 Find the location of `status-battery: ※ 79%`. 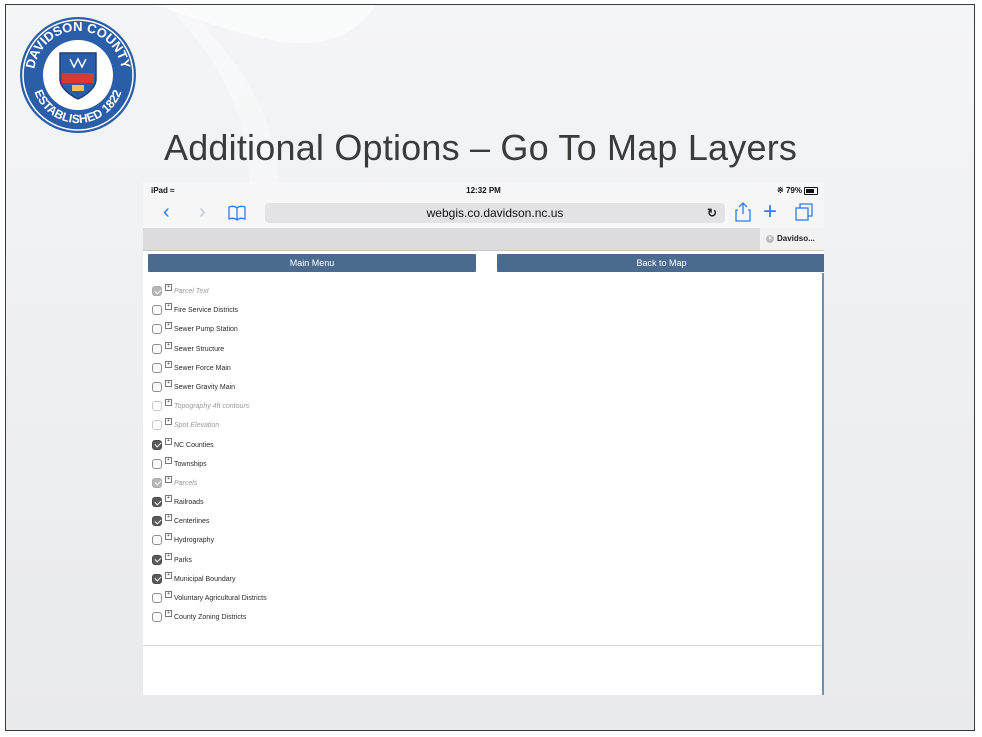

status-battery: ※ 79% is located at coordinates (797, 190).